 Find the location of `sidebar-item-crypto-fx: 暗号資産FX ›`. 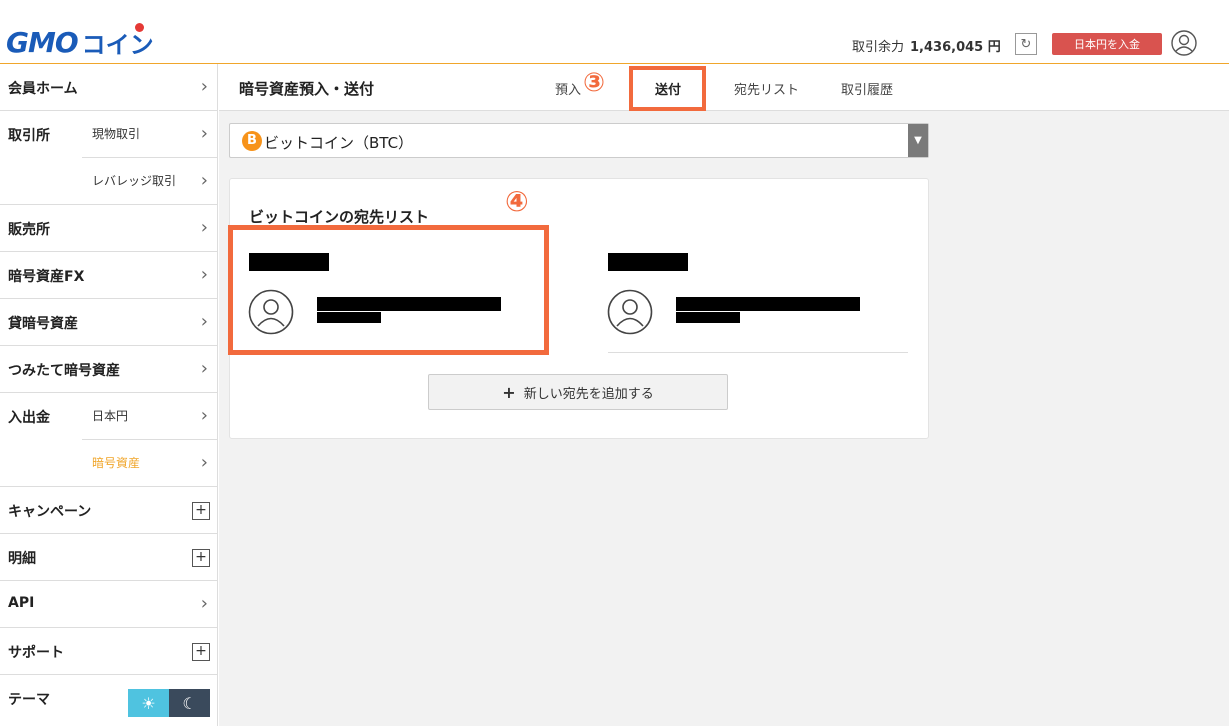

sidebar-item-crypto-fx: 暗号資産FX › is located at coordinates (109, 275).